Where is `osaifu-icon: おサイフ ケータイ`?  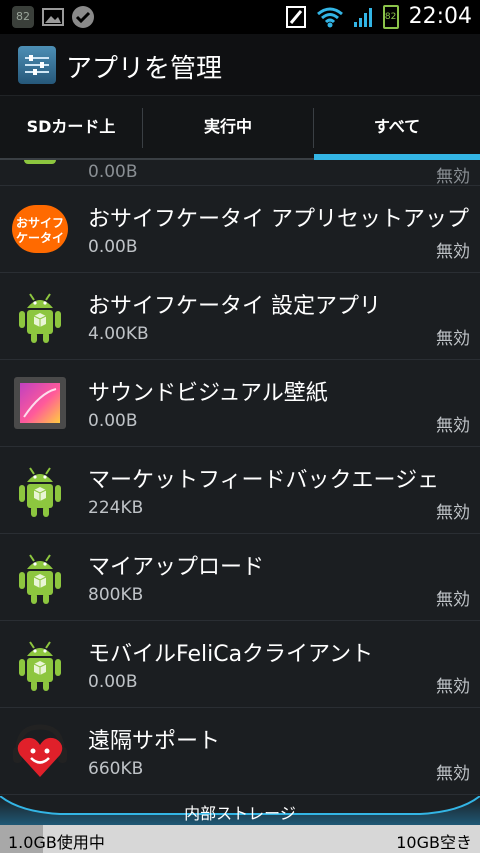
osaifu-icon: おサイフ ケータイ is located at coordinates (40, 229).